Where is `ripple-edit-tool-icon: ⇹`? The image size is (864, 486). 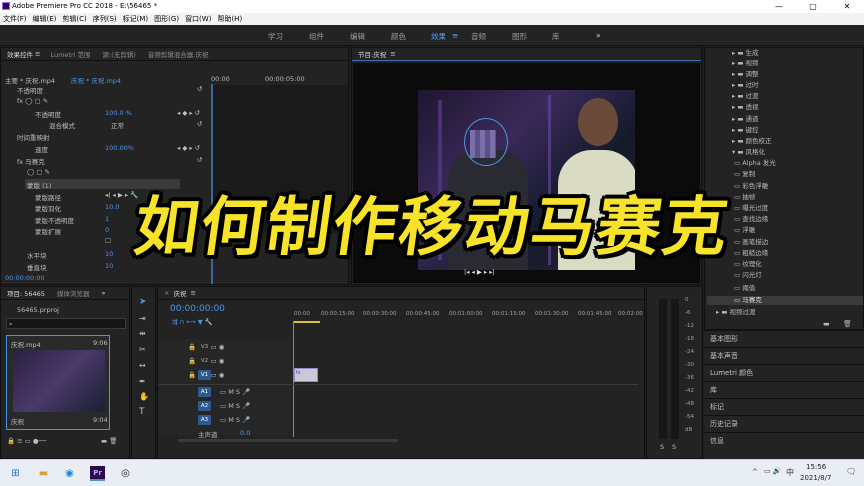
ripple-edit-tool-icon: ⇹ is located at coordinates (142, 333).